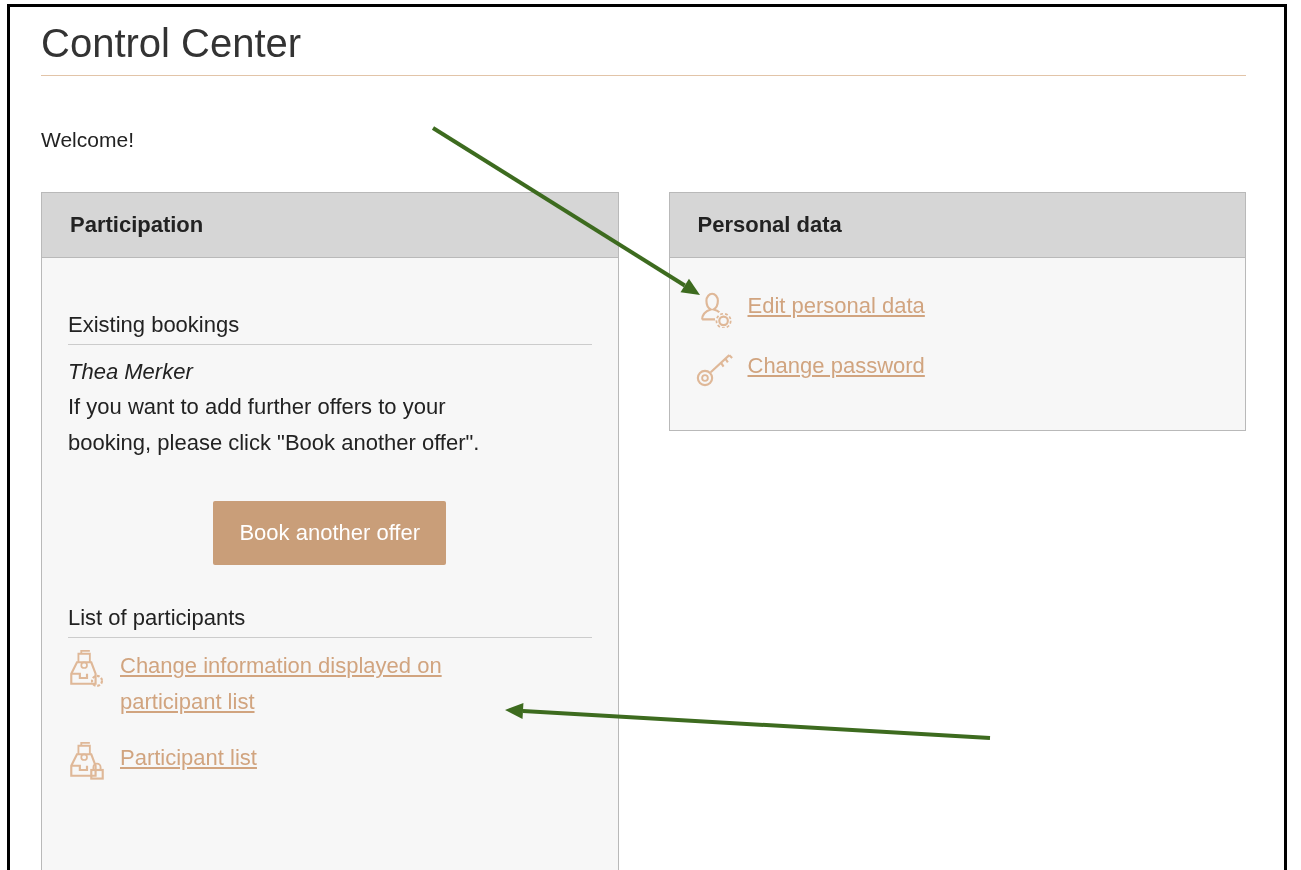 The width and height of the screenshot is (1301, 870). What do you see at coordinates (88, 140) in the screenshot?
I see `welcome-text: Welcome!` at bounding box center [88, 140].